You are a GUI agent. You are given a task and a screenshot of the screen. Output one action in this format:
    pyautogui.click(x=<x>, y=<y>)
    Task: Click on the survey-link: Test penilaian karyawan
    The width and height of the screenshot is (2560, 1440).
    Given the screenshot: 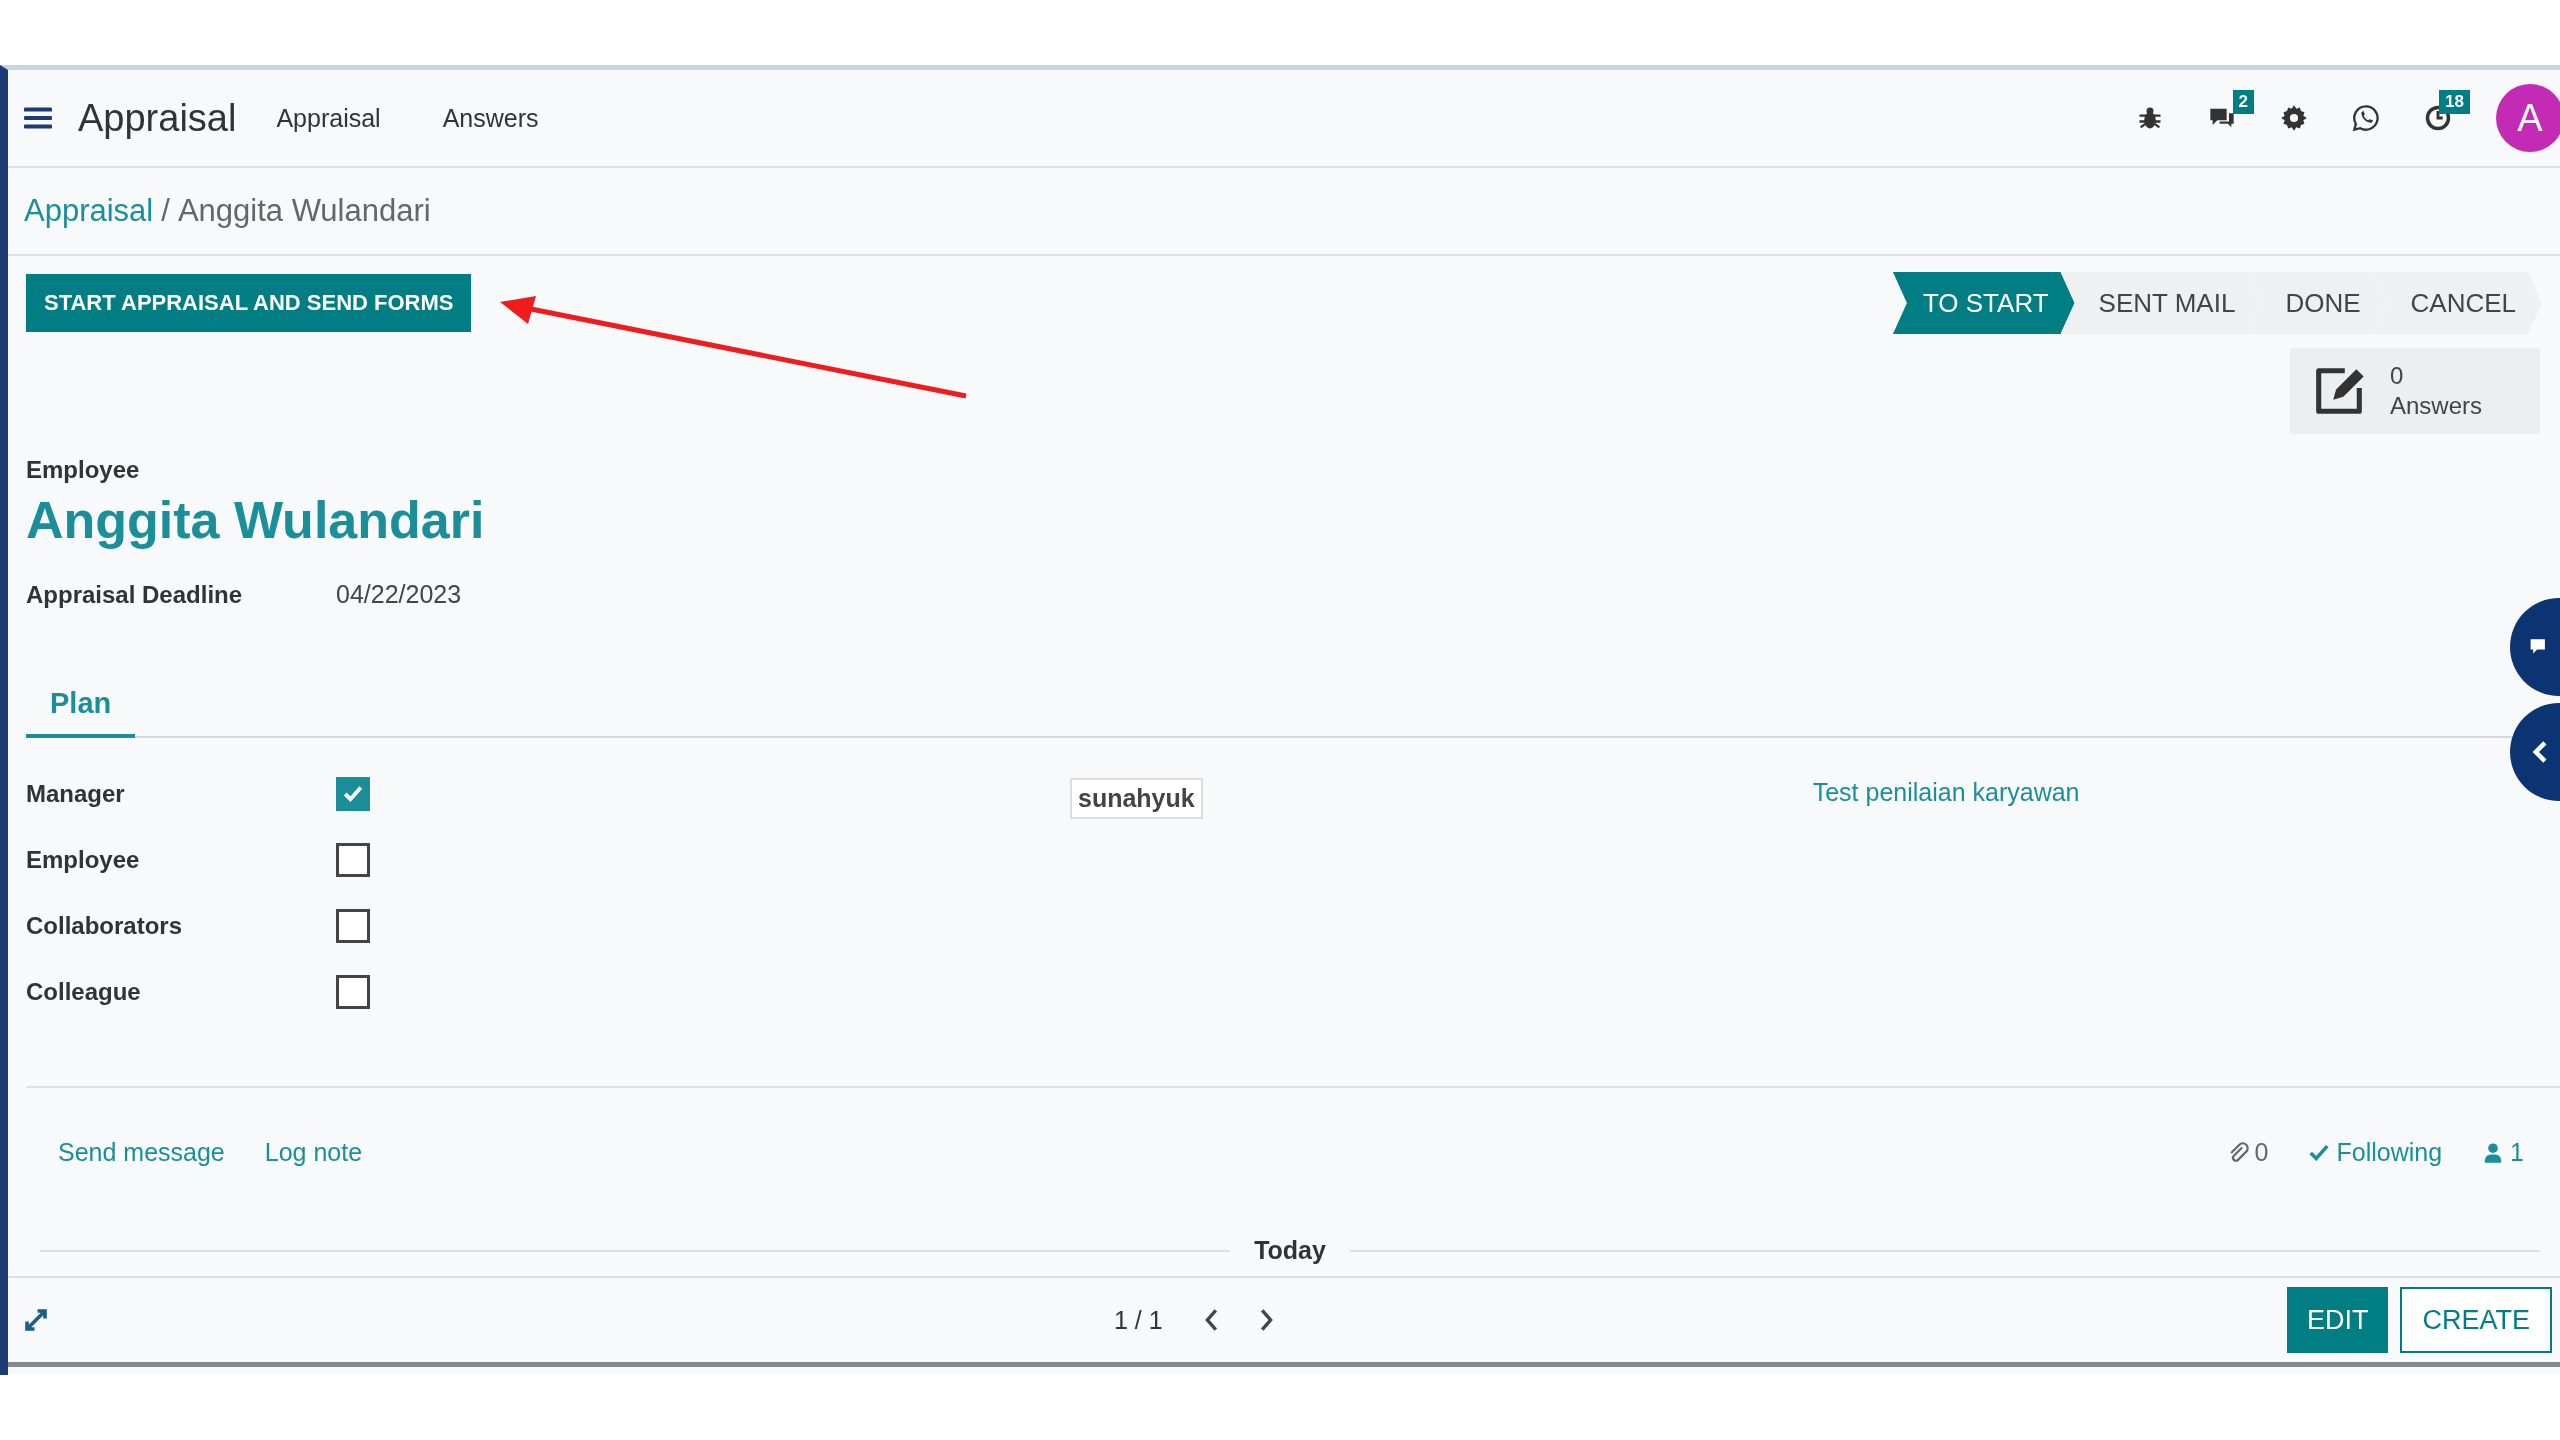 What is the action you would take?
    pyautogui.click(x=1946, y=792)
    